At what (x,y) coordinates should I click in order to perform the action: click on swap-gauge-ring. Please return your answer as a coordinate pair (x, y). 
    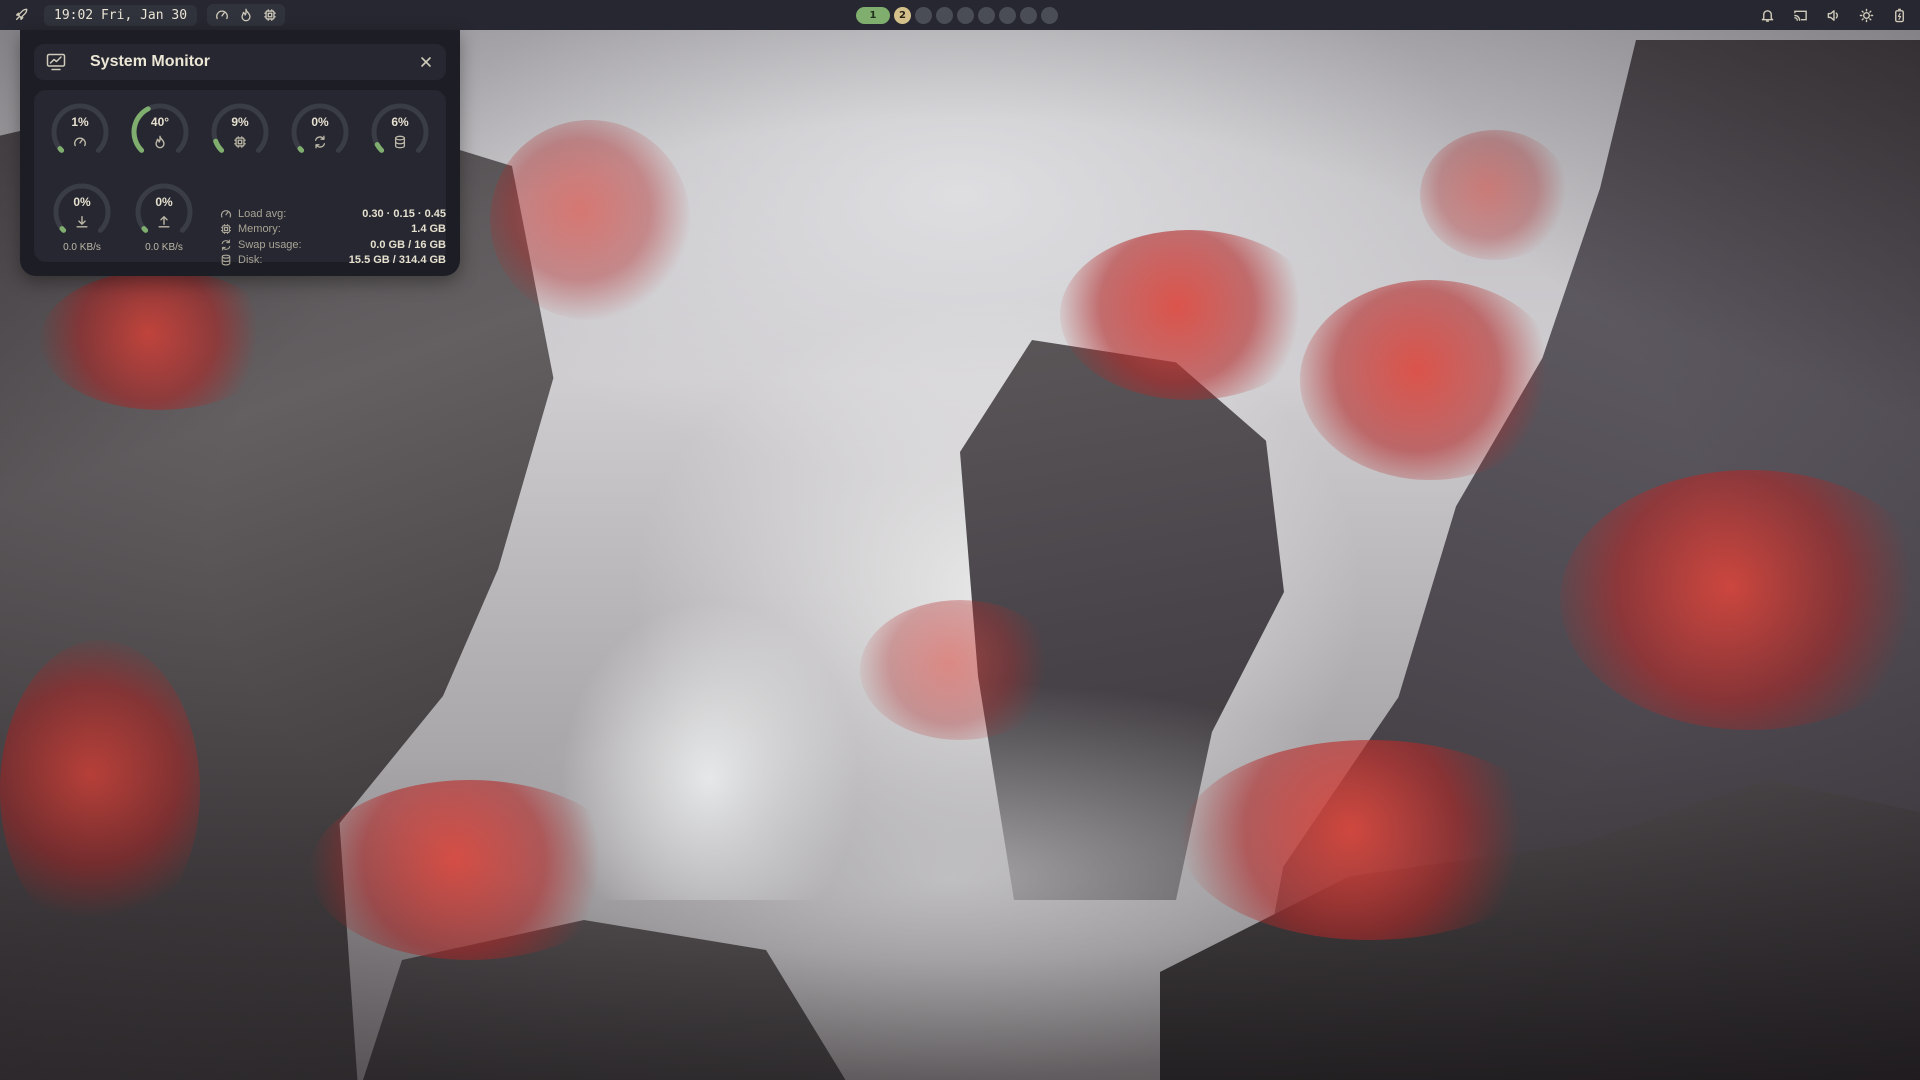
    Looking at the image, I should click on (320, 128).